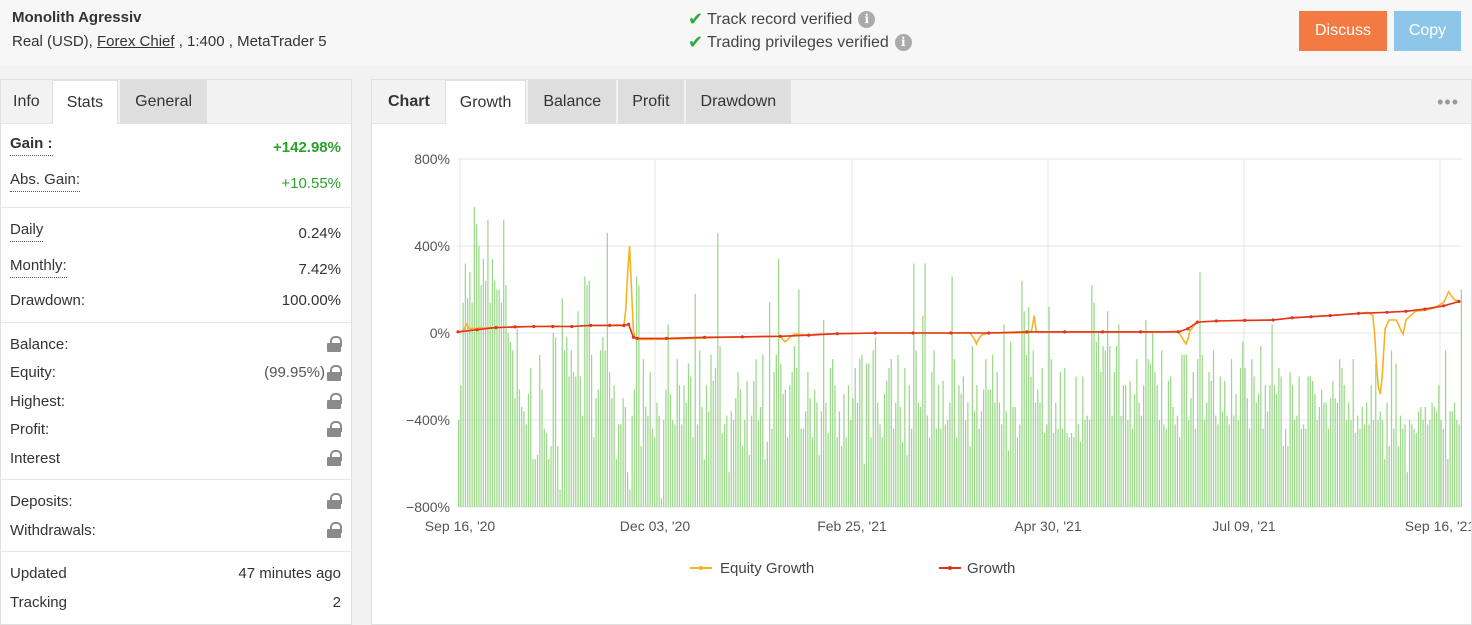 The width and height of the screenshot is (1472, 625). What do you see at coordinates (85, 102) in the screenshot?
I see `tab-stats: Stats` at bounding box center [85, 102].